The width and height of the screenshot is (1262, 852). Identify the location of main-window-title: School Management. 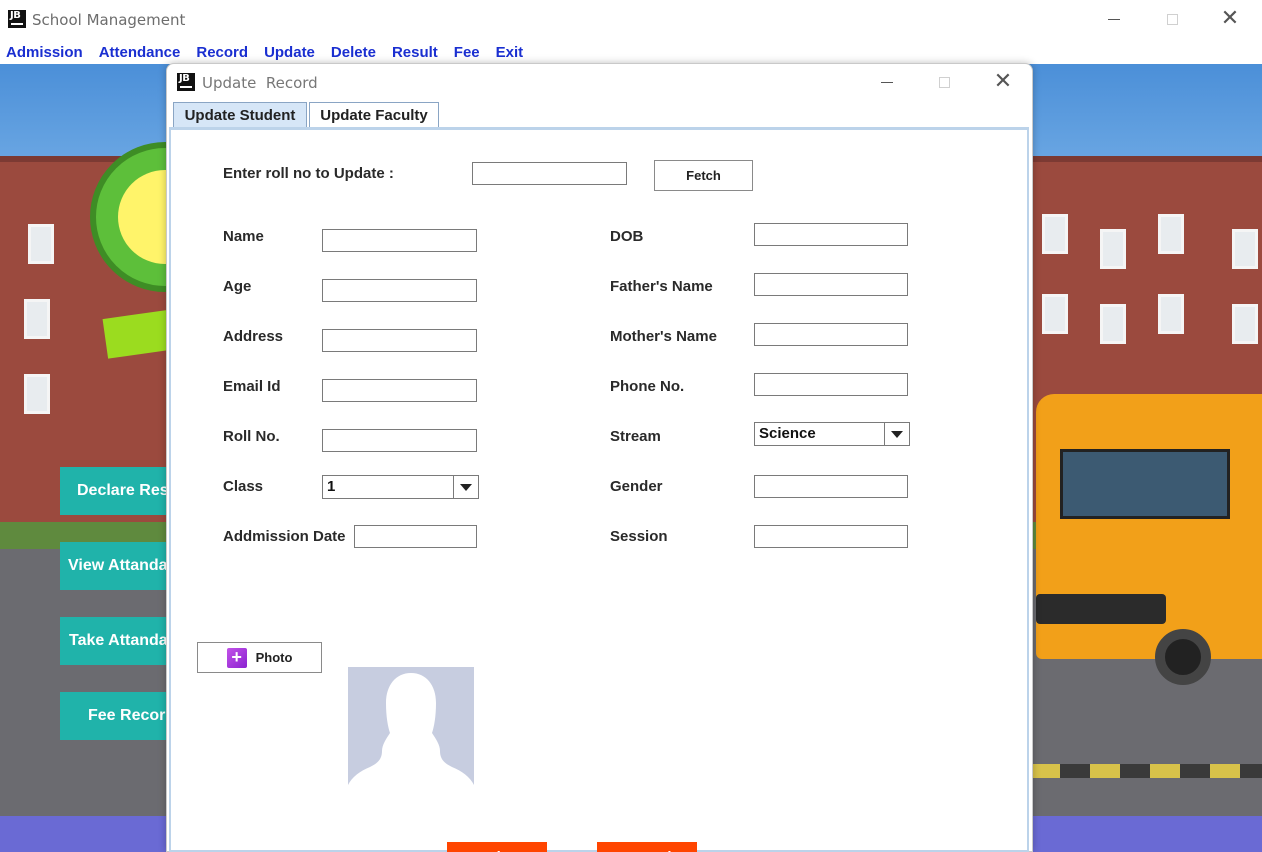
(109, 20).